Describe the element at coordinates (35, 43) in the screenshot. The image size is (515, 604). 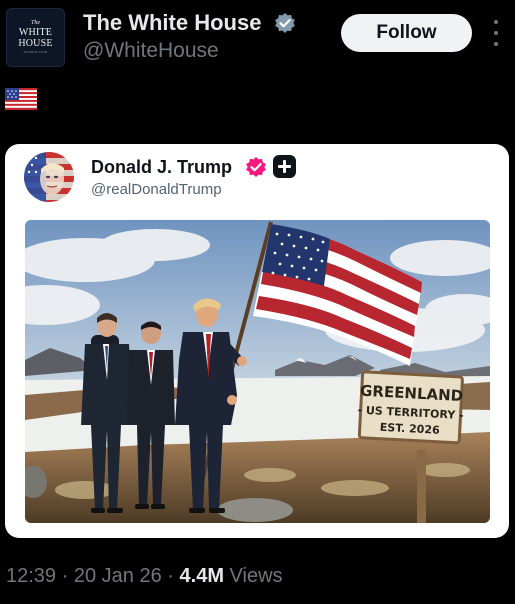
I see `avatar-text-house: HOUSE` at that location.